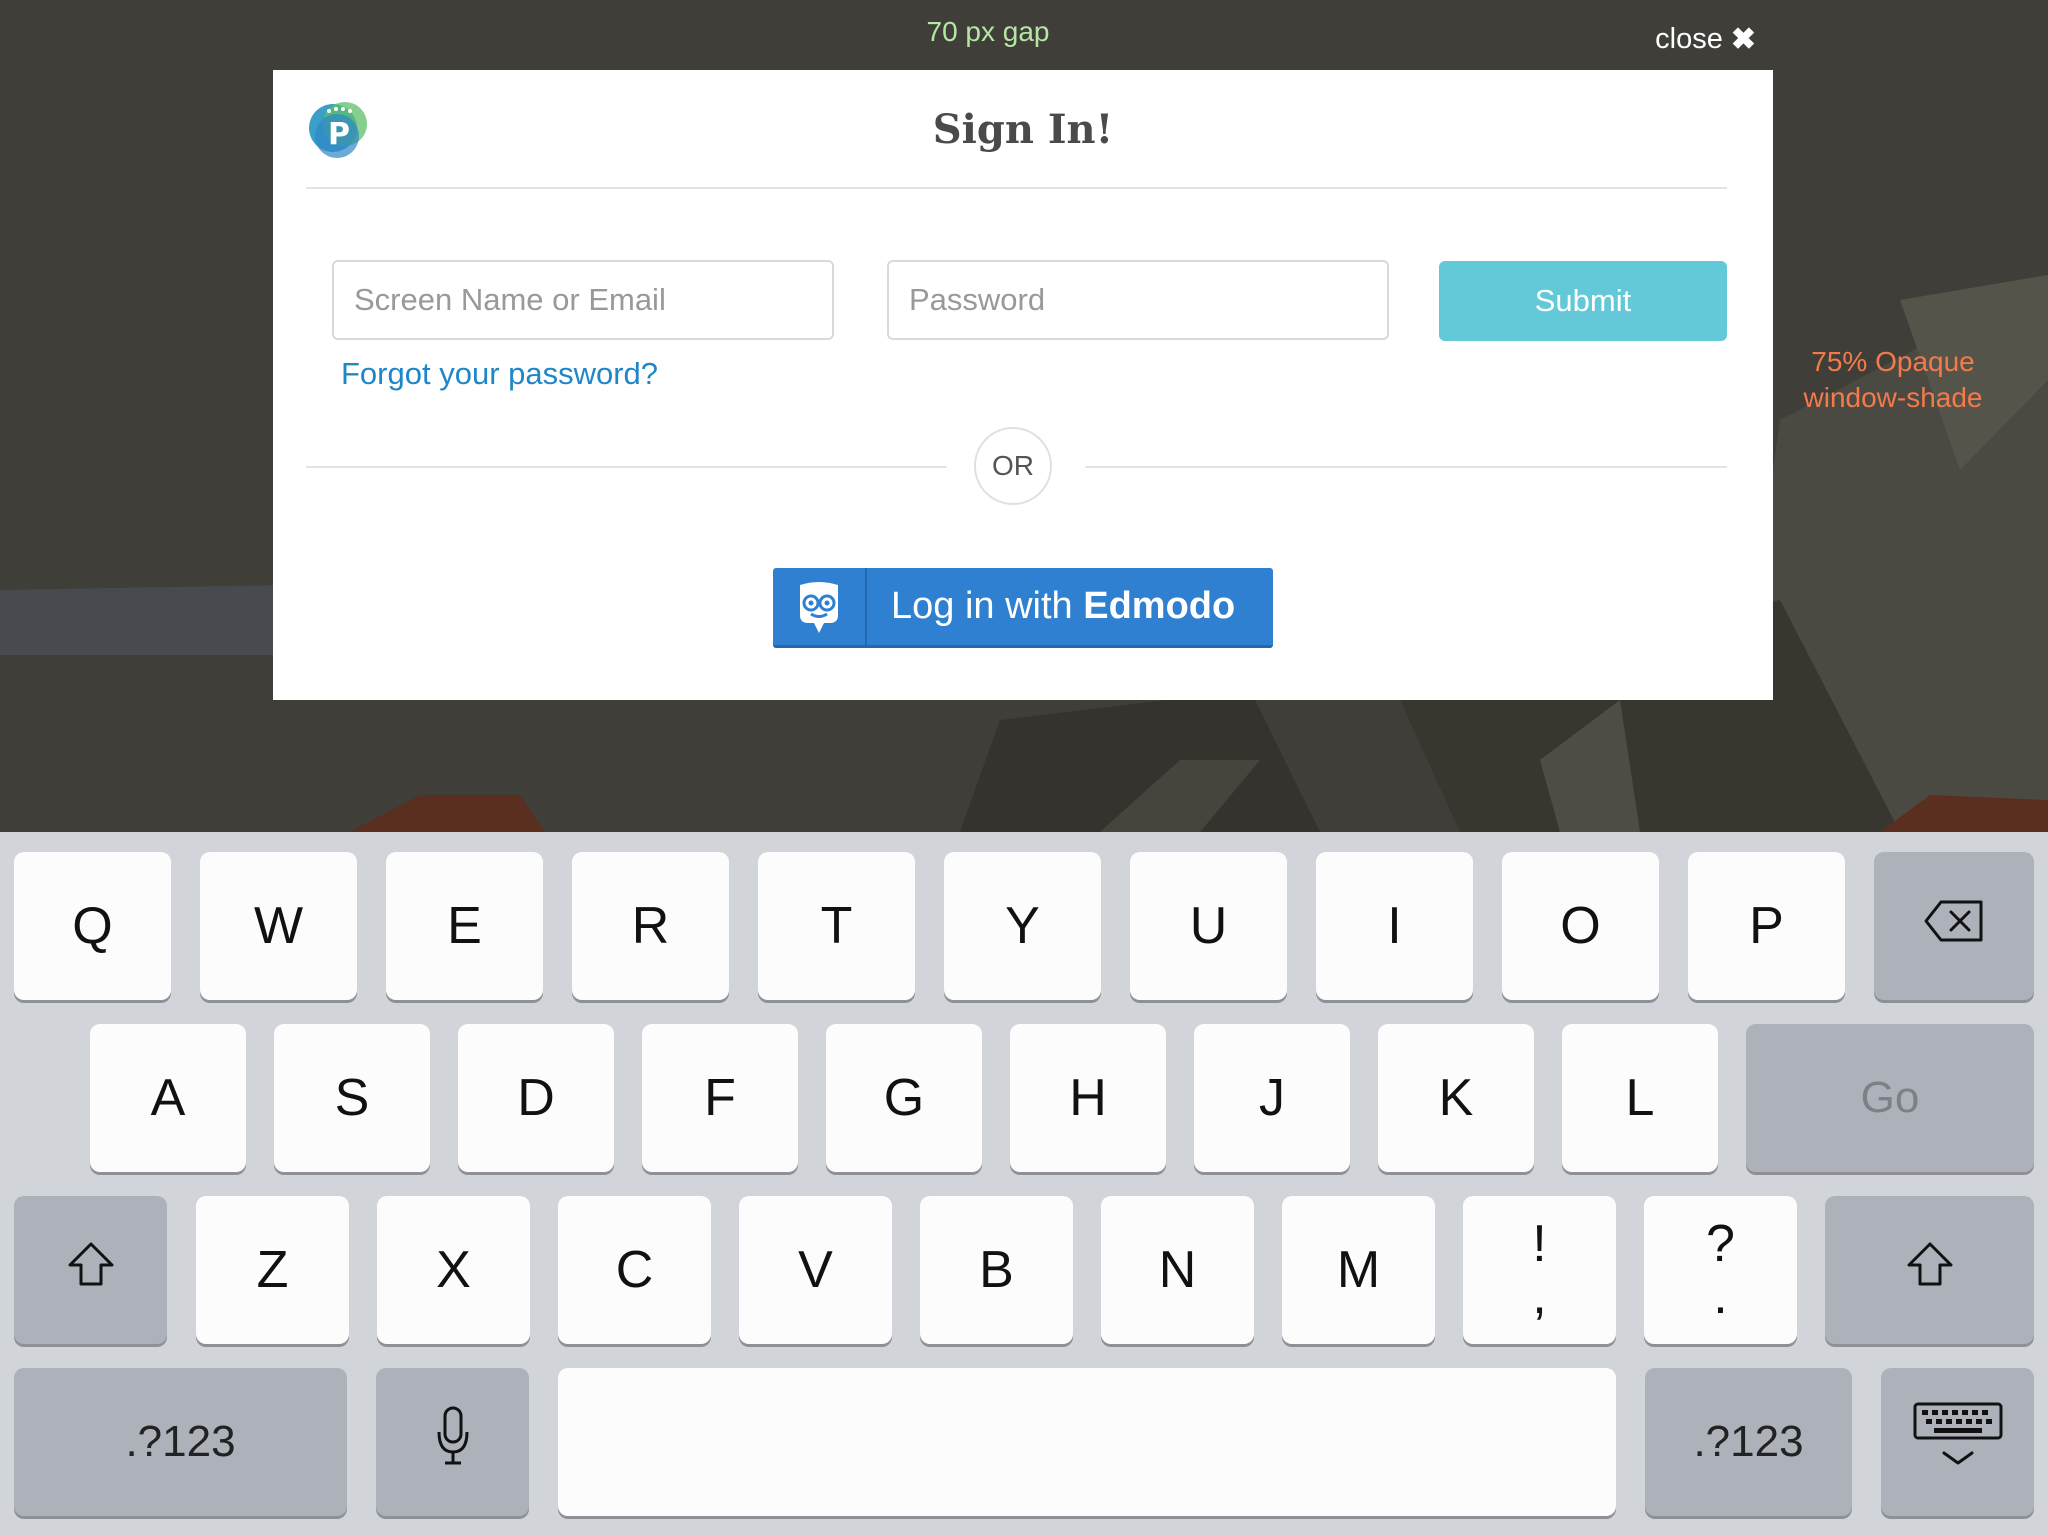 This screenshot has height=1536, width=2048. I want to click on close-x-icon: ✖, so click(1743, 39).